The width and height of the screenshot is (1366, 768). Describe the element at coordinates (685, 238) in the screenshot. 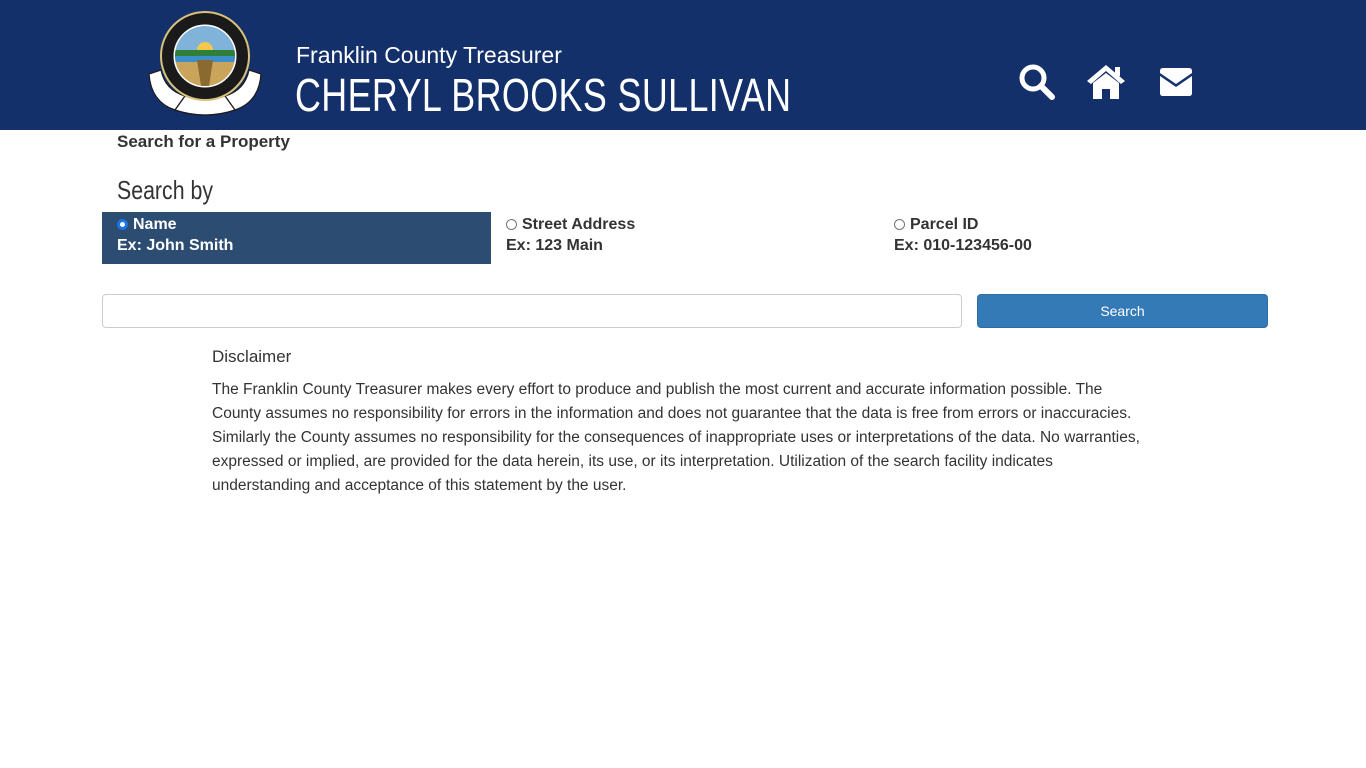

I see `search-option-street-address: Street Address Ex: 123 Main` at that location.